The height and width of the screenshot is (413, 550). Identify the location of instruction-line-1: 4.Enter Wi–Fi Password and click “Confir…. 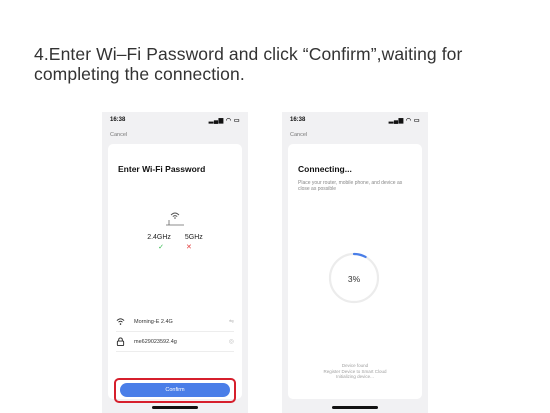
(248, 54).